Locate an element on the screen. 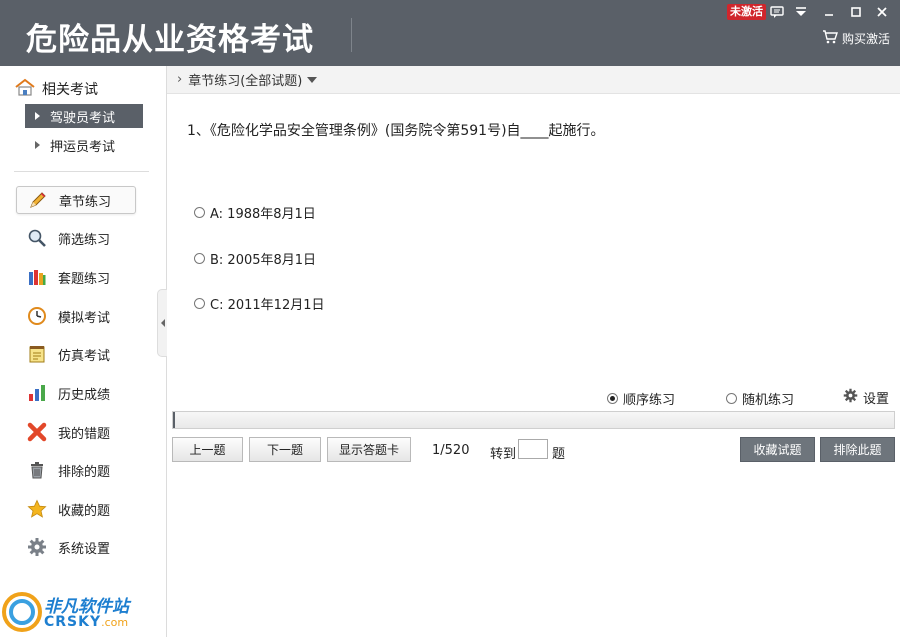 This screenshot has width=900, height=637. chapter-selector-label: 章节练习(全部试题) is located at coordinates (245, 81).